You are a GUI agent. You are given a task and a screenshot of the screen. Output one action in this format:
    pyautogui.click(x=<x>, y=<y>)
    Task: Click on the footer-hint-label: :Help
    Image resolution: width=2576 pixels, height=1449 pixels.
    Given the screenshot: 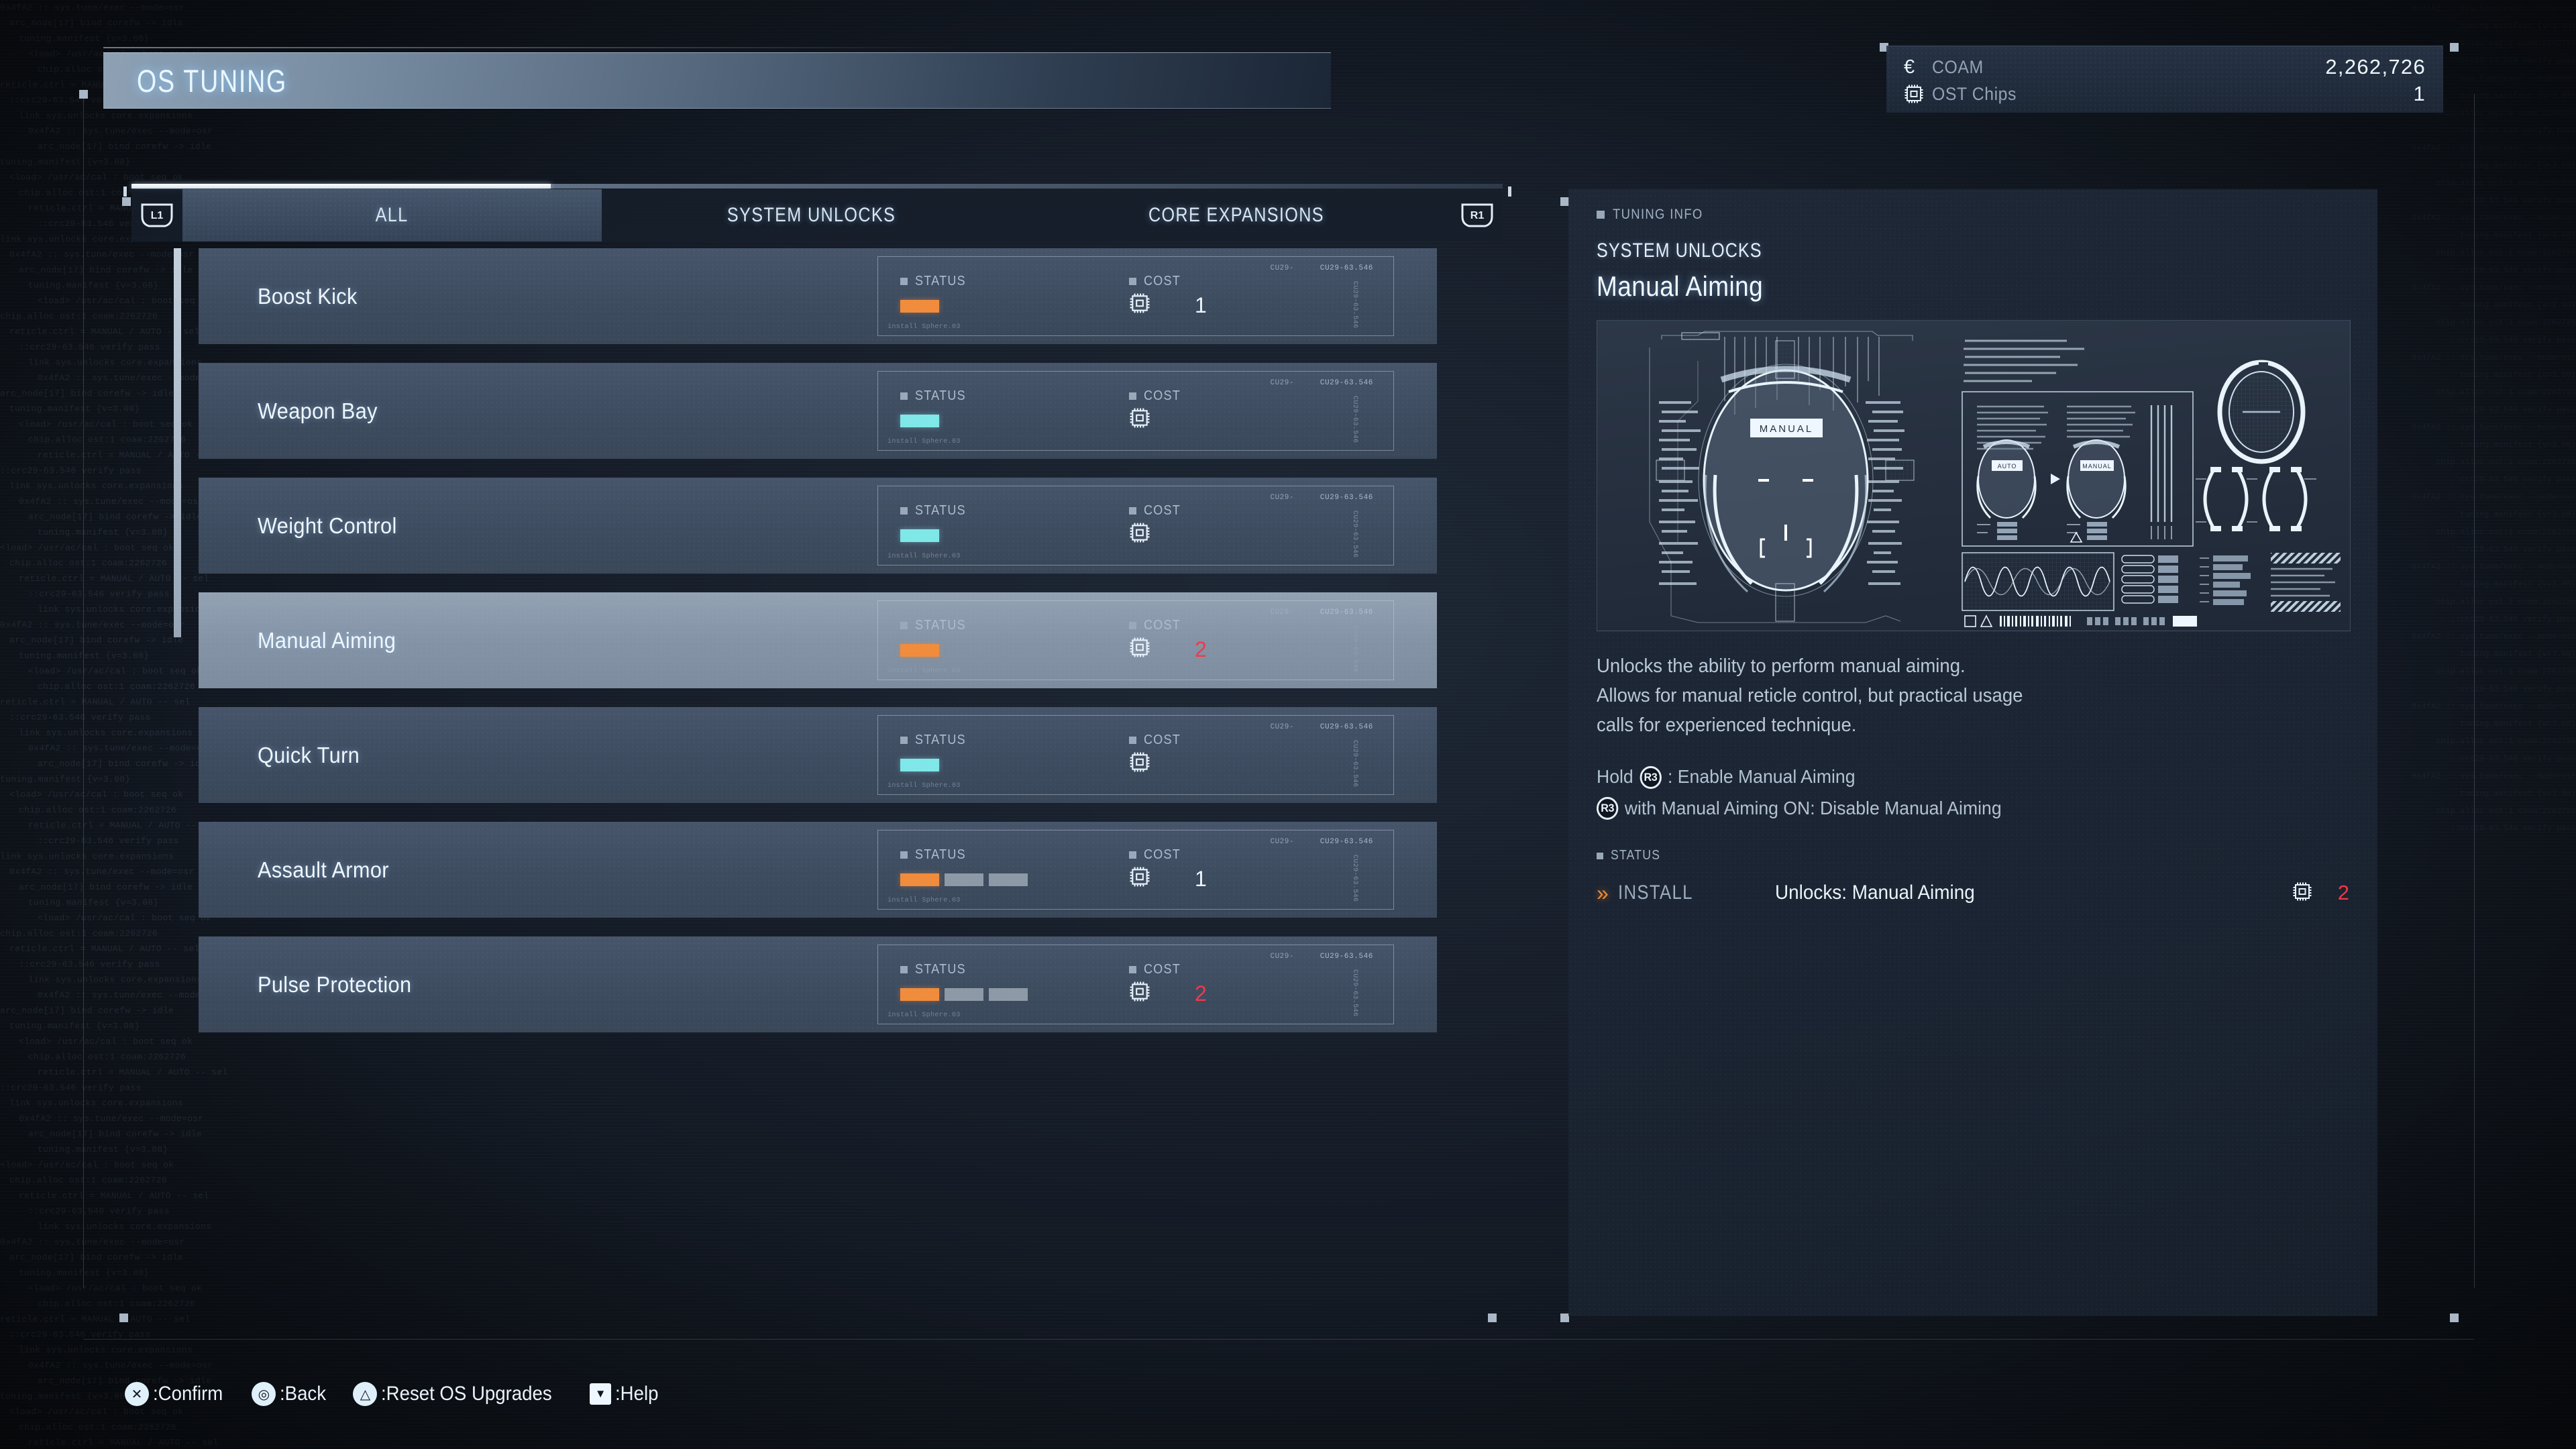 What is the action you would take?
    pyautogui.click(x=637, y=1394)
    